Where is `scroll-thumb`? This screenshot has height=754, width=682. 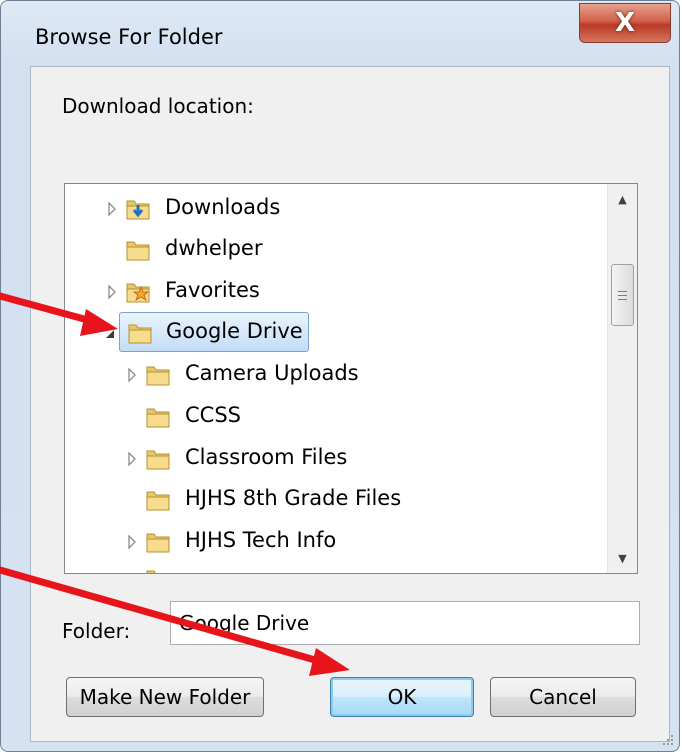
scroll-thumb is located at coordinates (622, 295).